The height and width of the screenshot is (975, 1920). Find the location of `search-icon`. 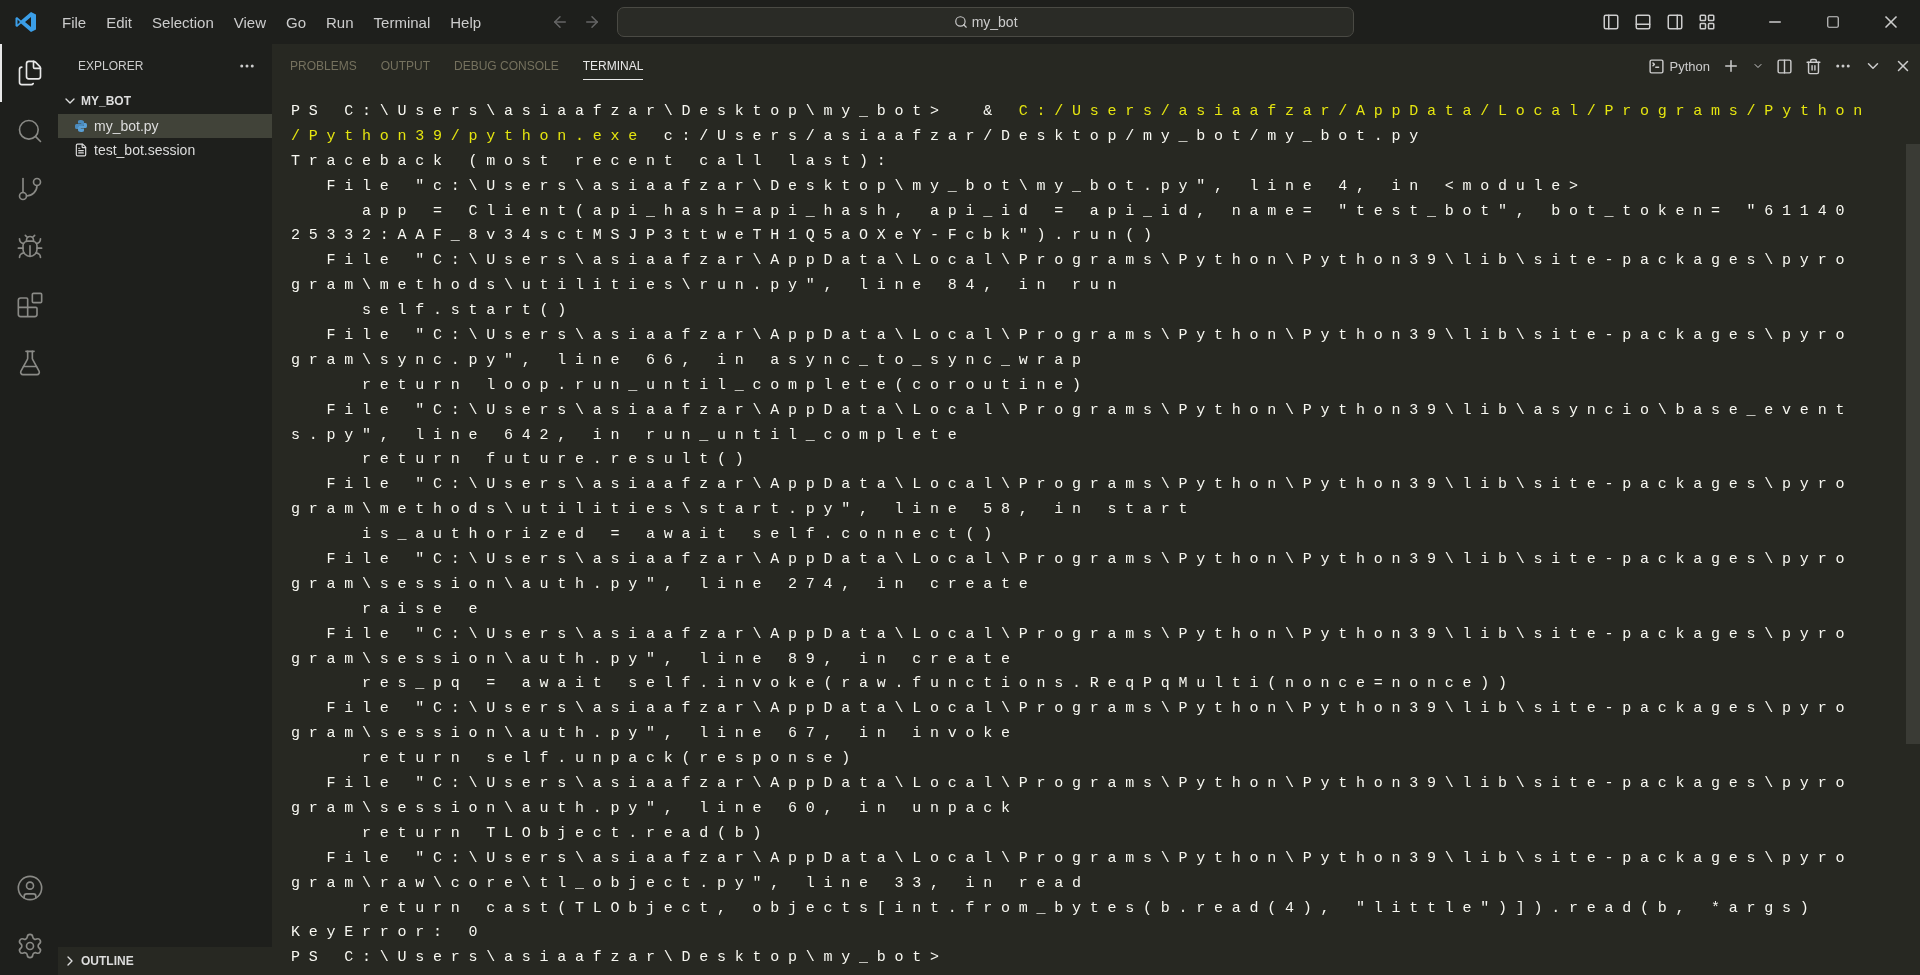

search-icon is located at coordinates (960, 22).